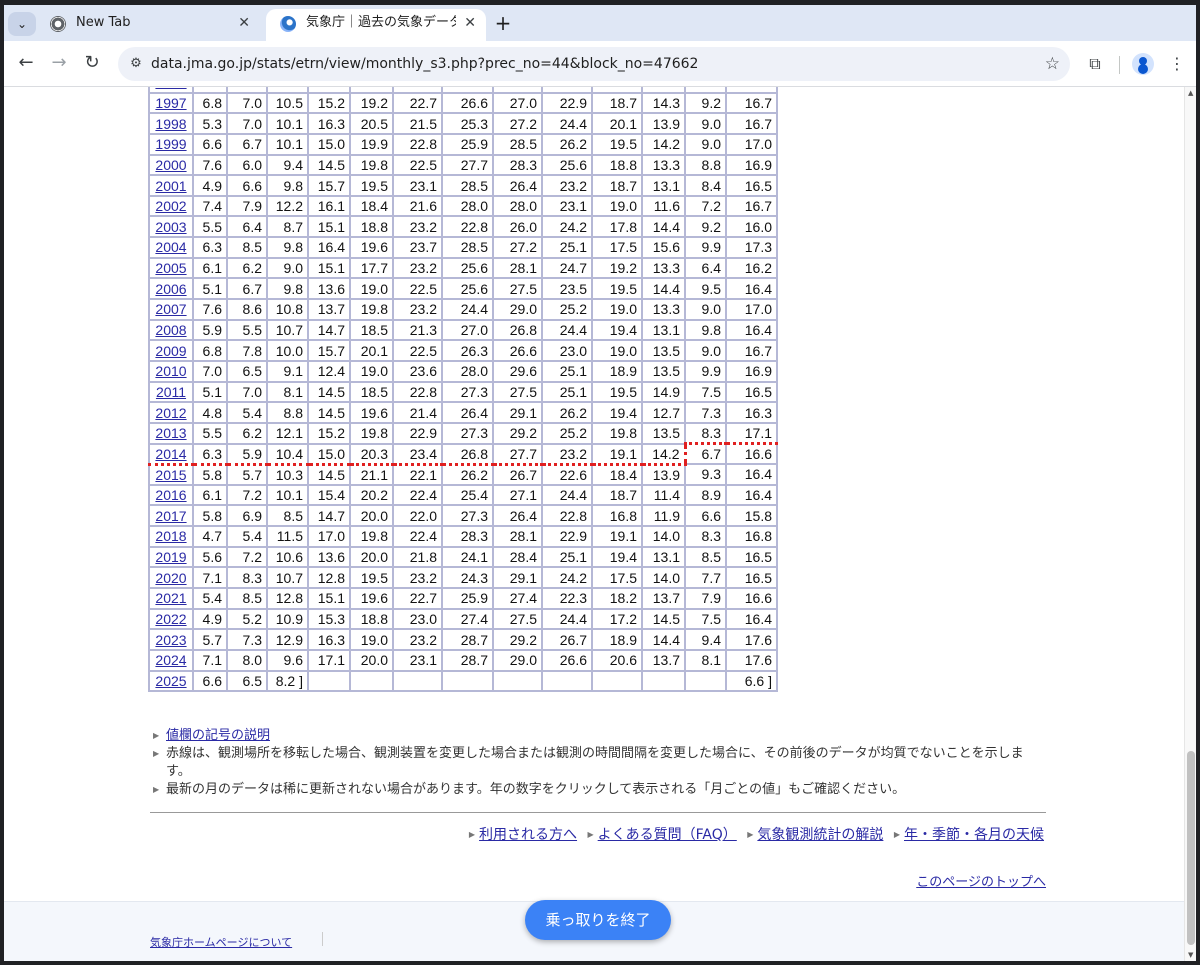 The width and height of the screenshot is (1200, 965). What do you see at coordinates (503, 24) in the screenshot?
I see `new-tab-button: +` at bounding box center [503, 24].